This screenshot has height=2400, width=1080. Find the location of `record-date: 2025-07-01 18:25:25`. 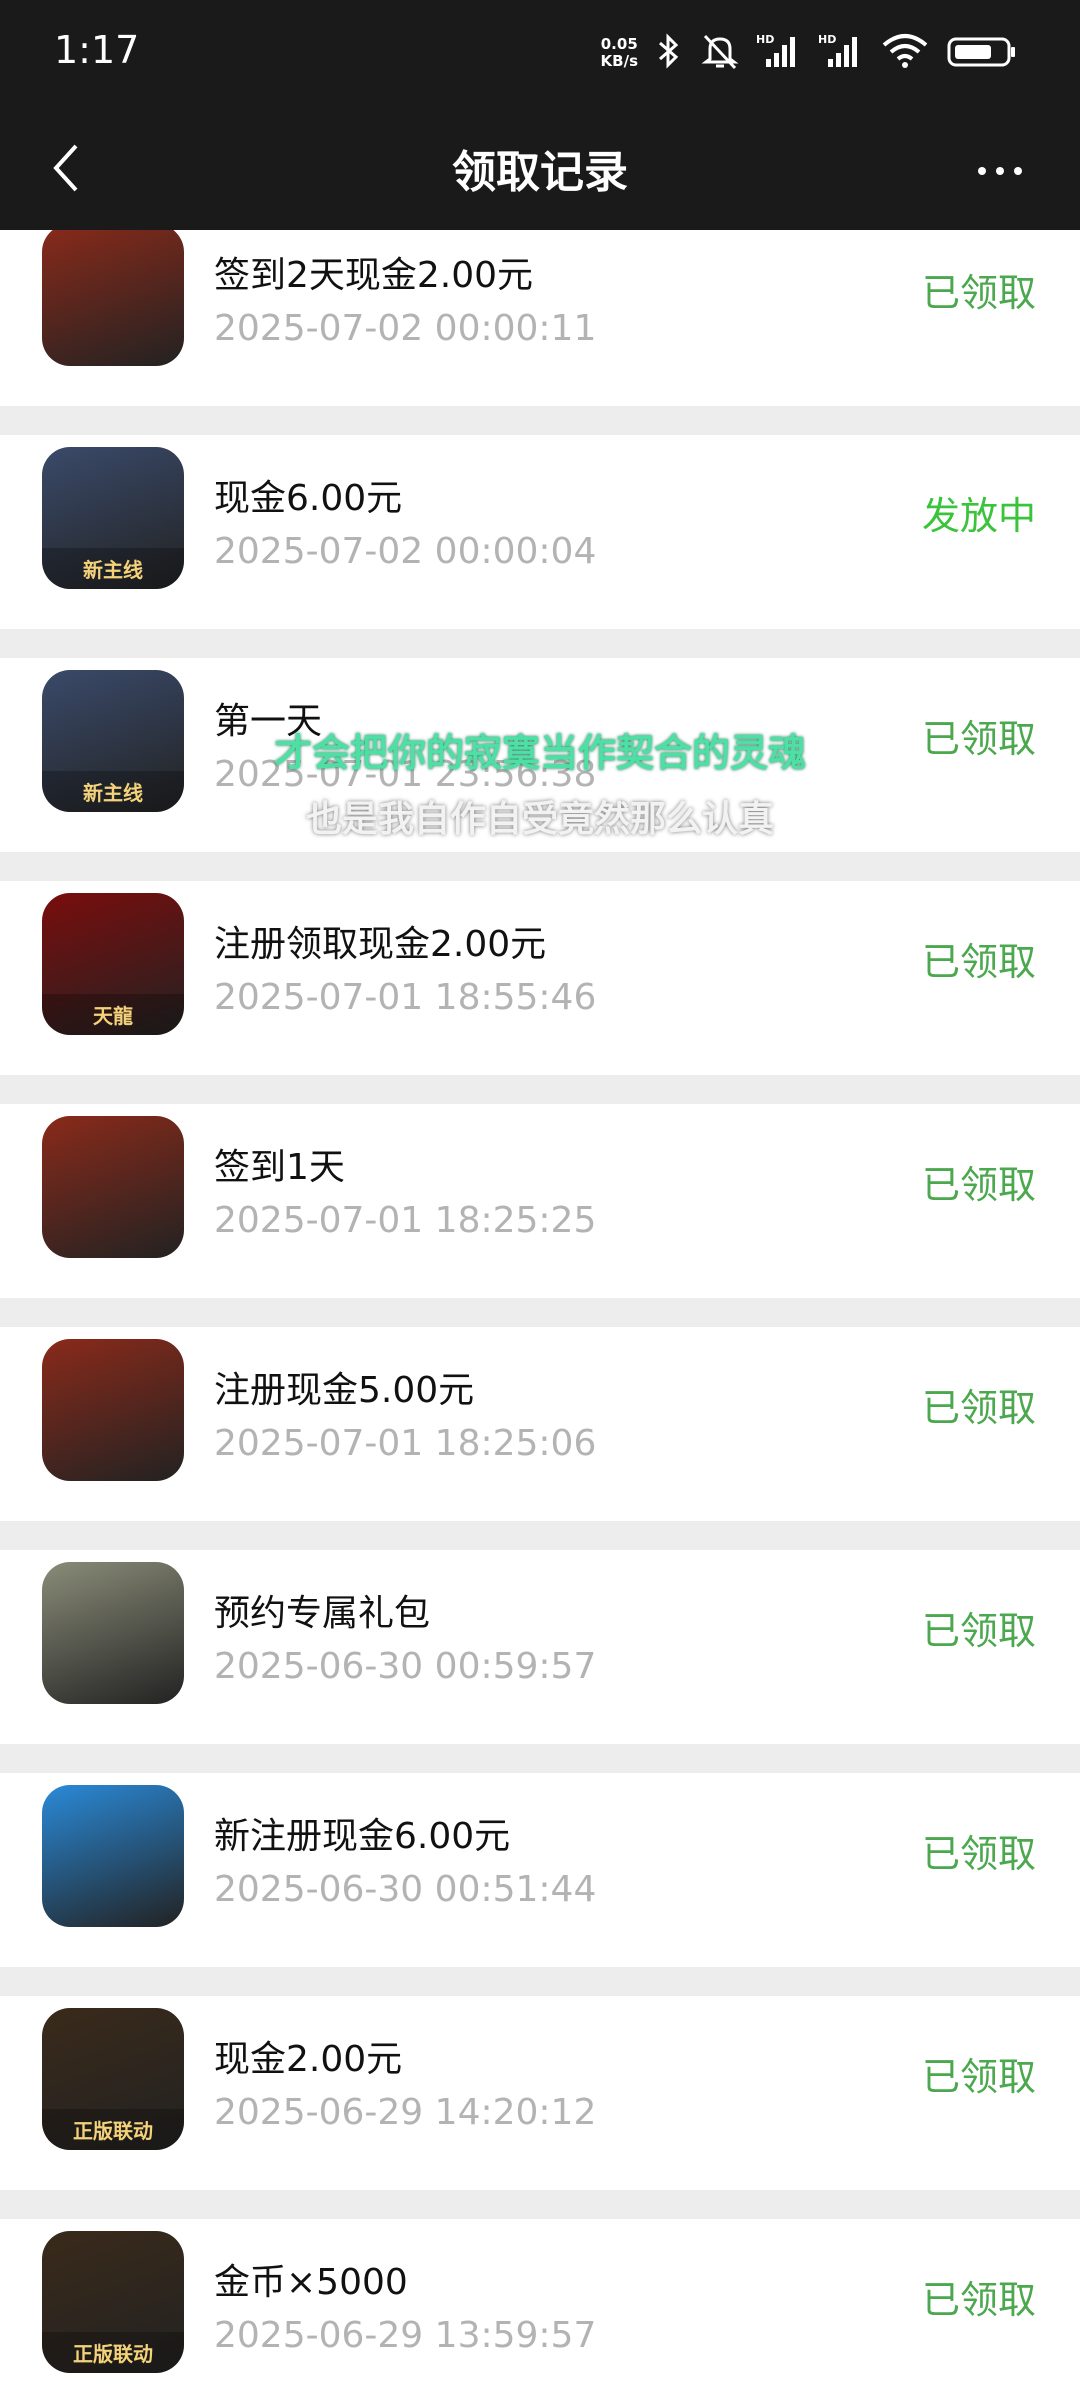

record-date: 2025-07-01 18:25:25 is located at coordinates (405, 1220).